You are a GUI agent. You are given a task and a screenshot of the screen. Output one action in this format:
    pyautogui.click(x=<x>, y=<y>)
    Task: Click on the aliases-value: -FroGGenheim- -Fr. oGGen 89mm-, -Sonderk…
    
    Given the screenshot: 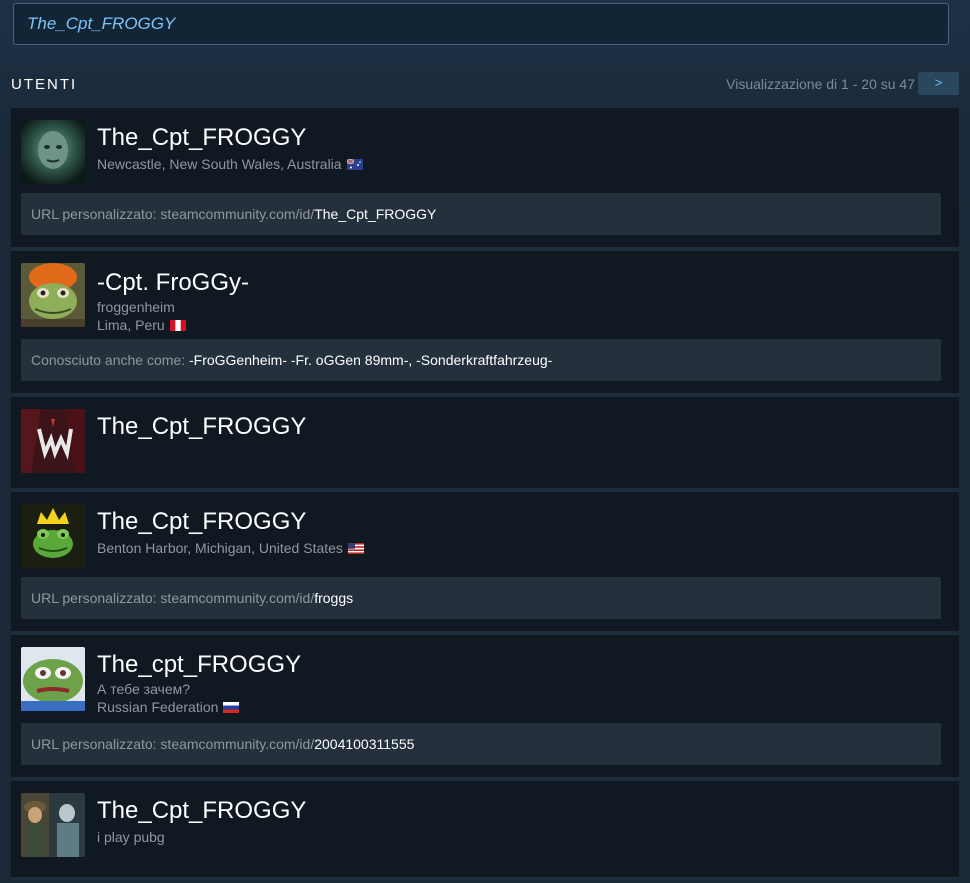 What is the action you would take?
    pyautogui.click(x=370, y=360)
    